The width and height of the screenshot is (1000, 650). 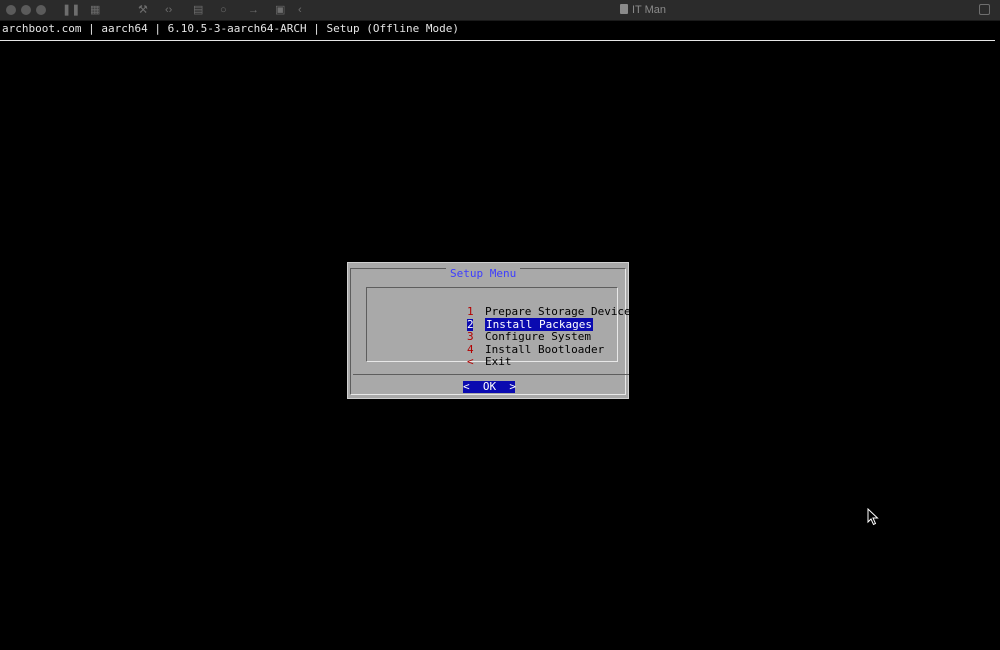 I want to click on menu-item-prepare-storage: 1 Prepare Storage Device, so click(x=522, y=306).